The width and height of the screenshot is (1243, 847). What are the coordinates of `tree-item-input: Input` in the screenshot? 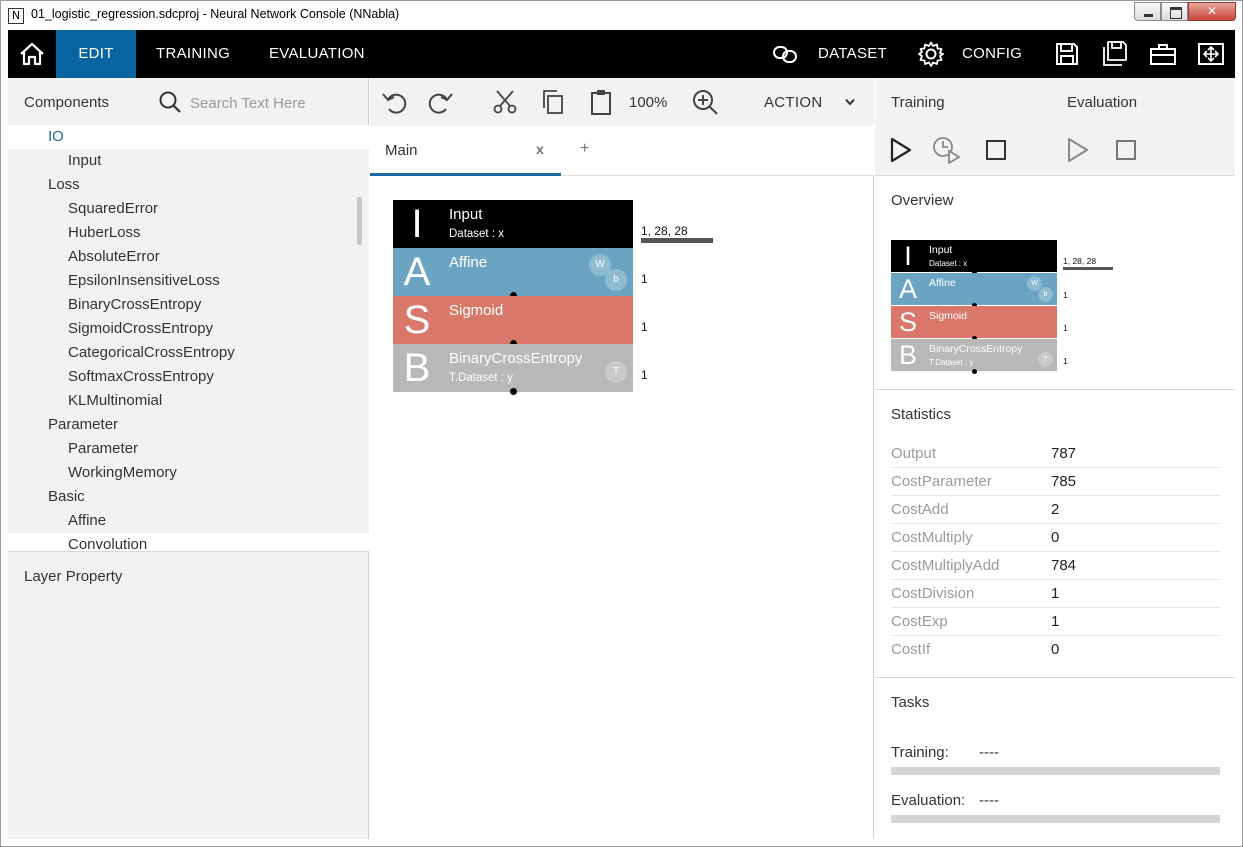 It's located at (188, 161).